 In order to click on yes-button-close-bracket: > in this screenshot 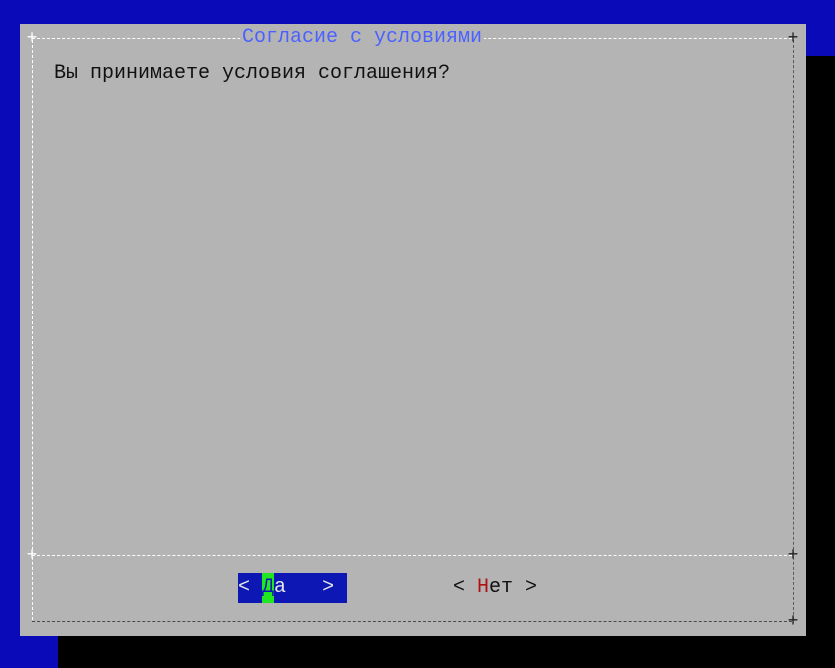, I will do `click(328, 587)`.